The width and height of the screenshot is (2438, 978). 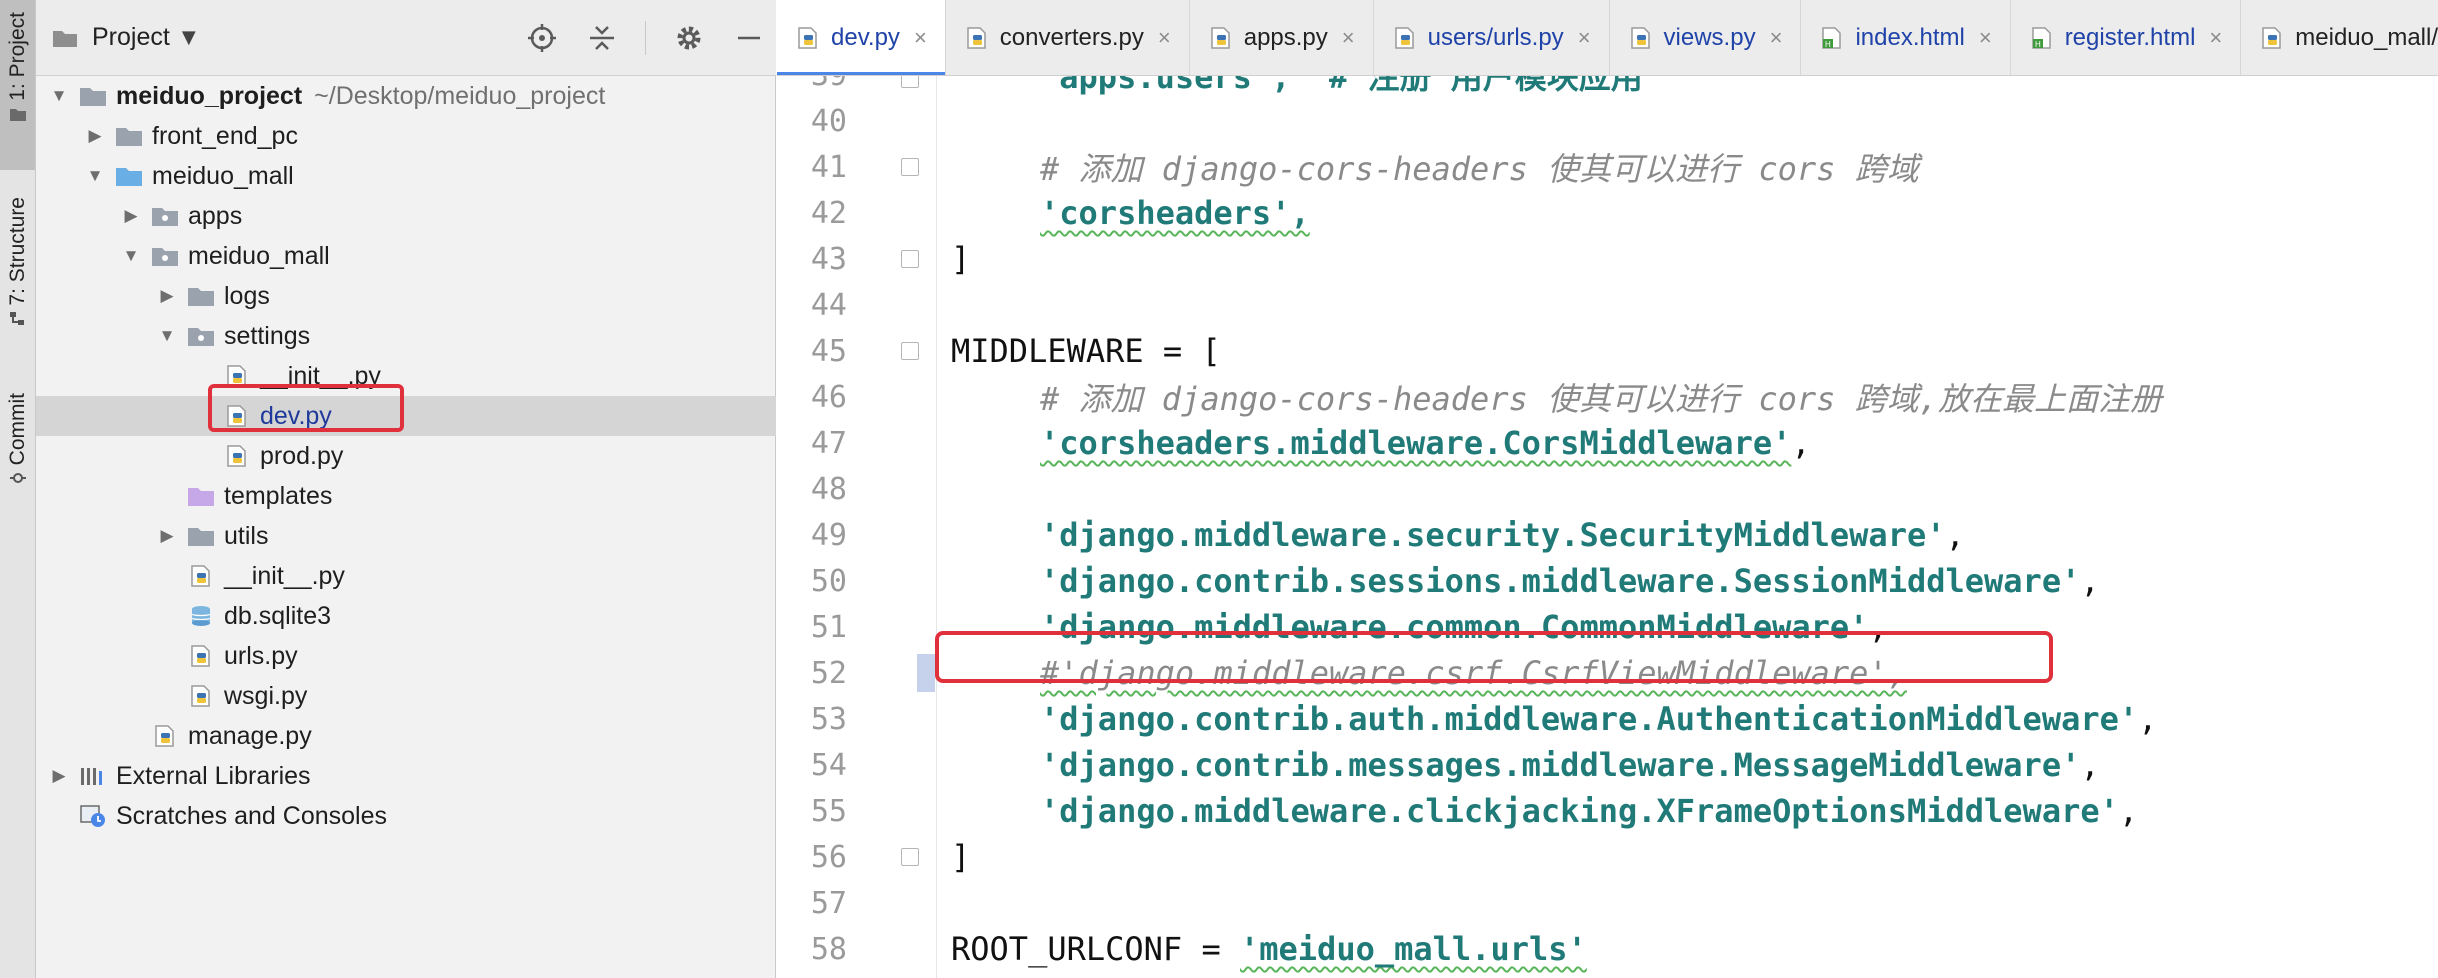 I want to click on tab-label: meiduo_mall/u, so click(x=2366, y=37).